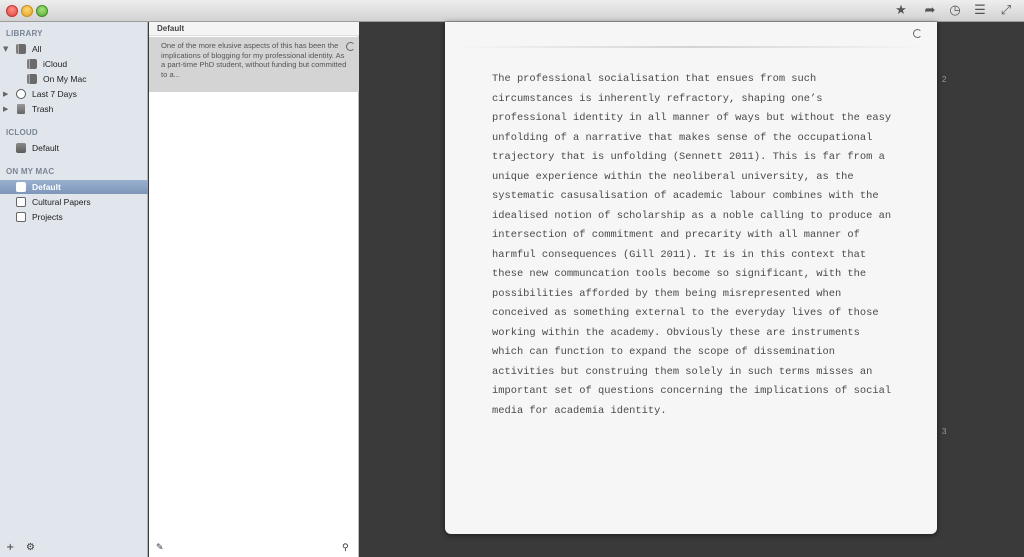 The width and height of the screenshot is (1024, 557). What do you see at coordinates (22, 132) in the screenshot?
I see `icloud-header: ICLOUD` at bounding box center [22, 132].